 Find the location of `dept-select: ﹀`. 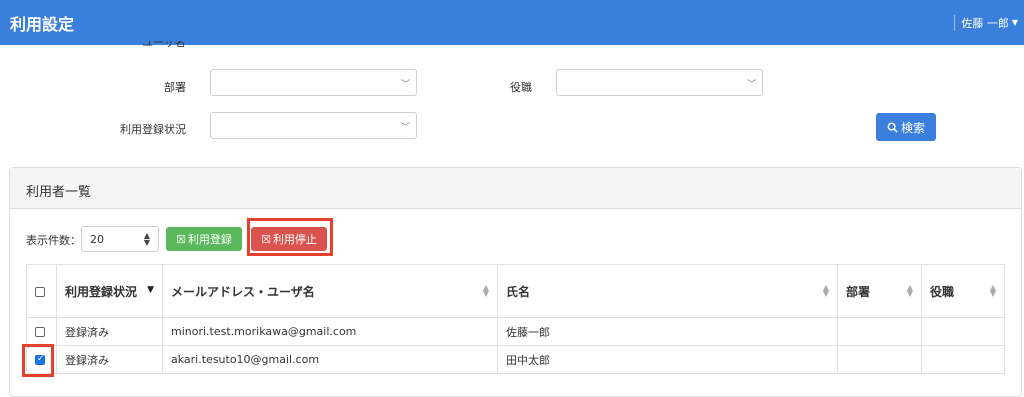

dept-select: ﹀ is located at coordinates (313, 82).